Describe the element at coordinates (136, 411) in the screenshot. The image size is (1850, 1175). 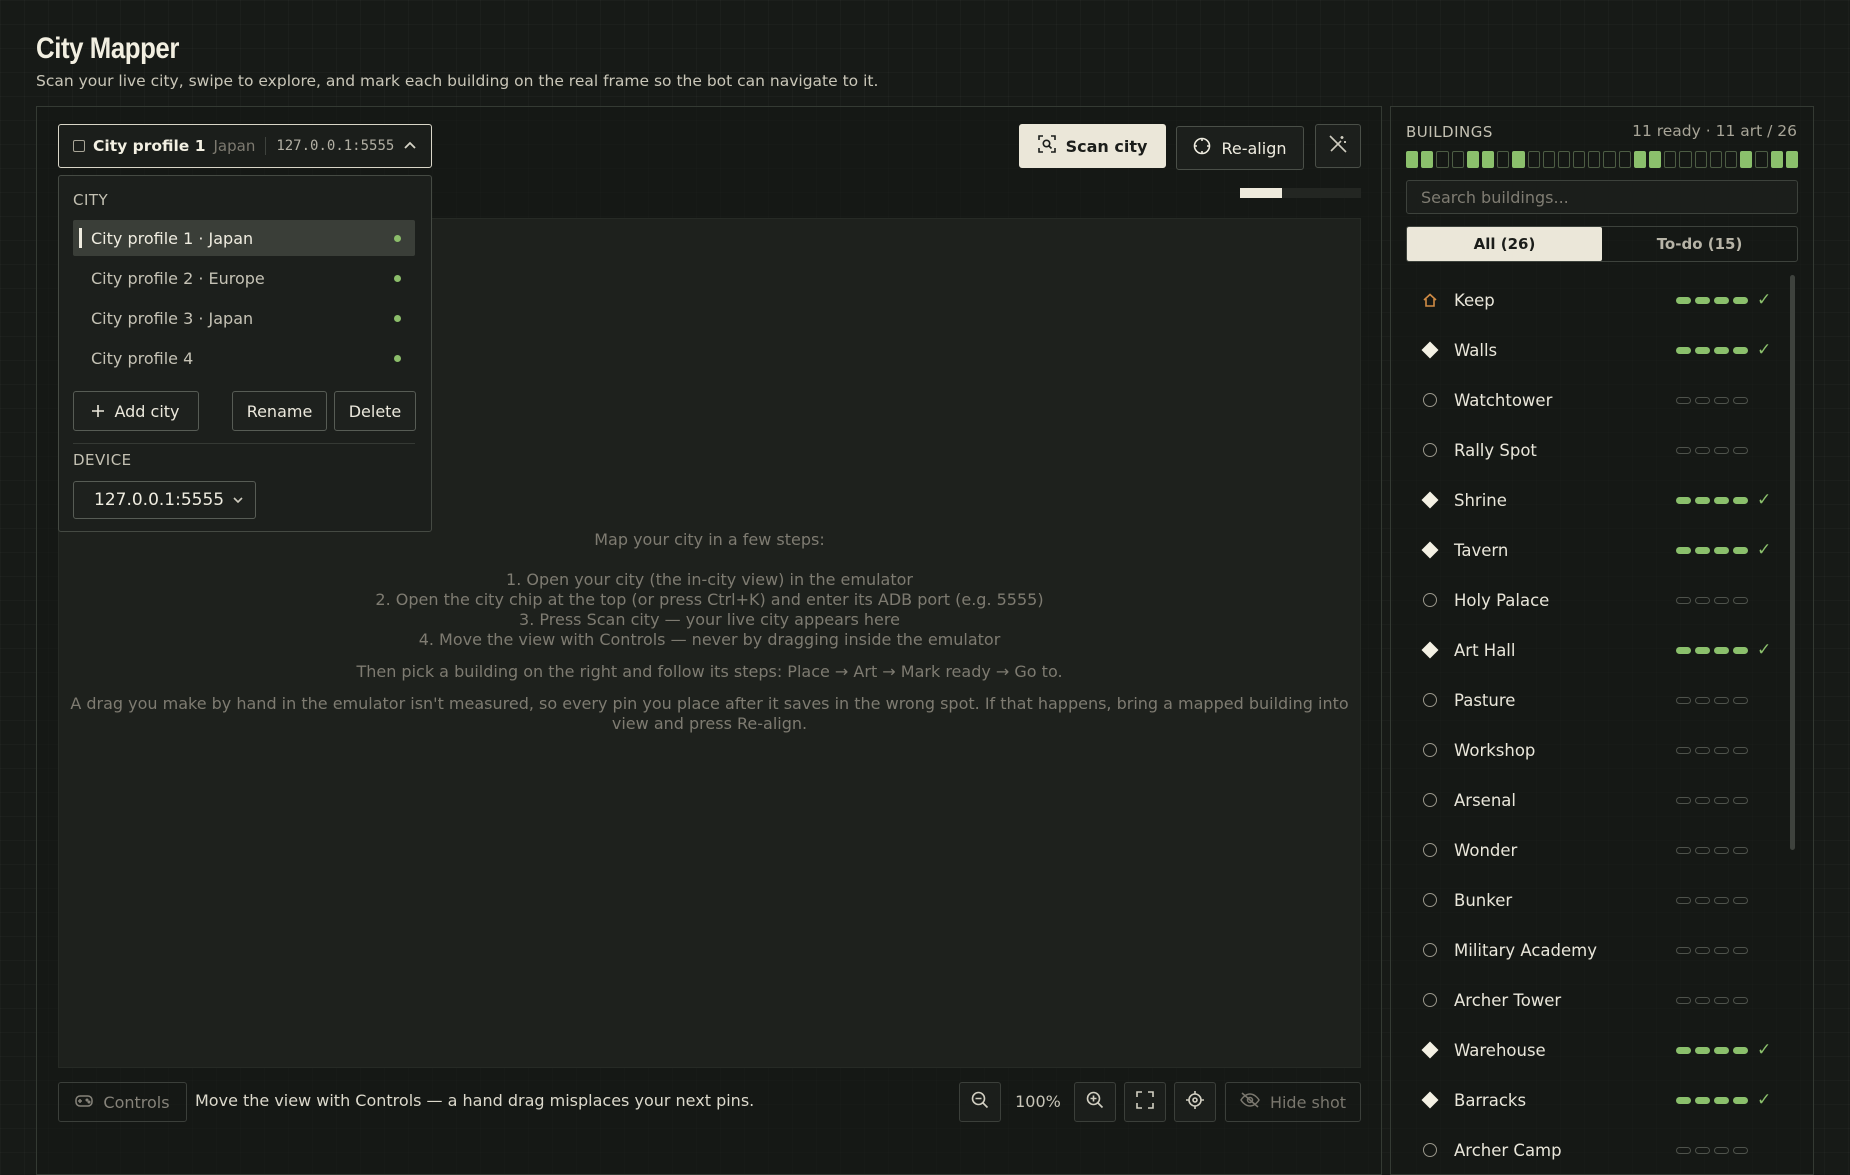
I see `add-city-button: Add city` at that location.